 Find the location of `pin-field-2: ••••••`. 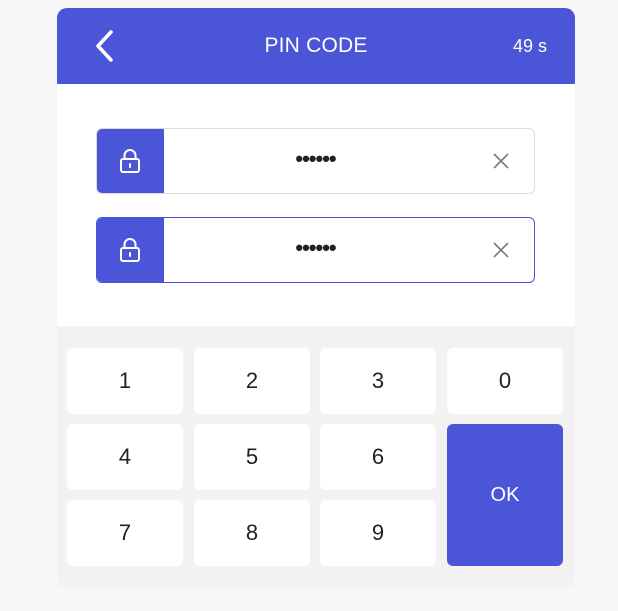

pin-field-2: •••••• is located at coordinates (315, 250).